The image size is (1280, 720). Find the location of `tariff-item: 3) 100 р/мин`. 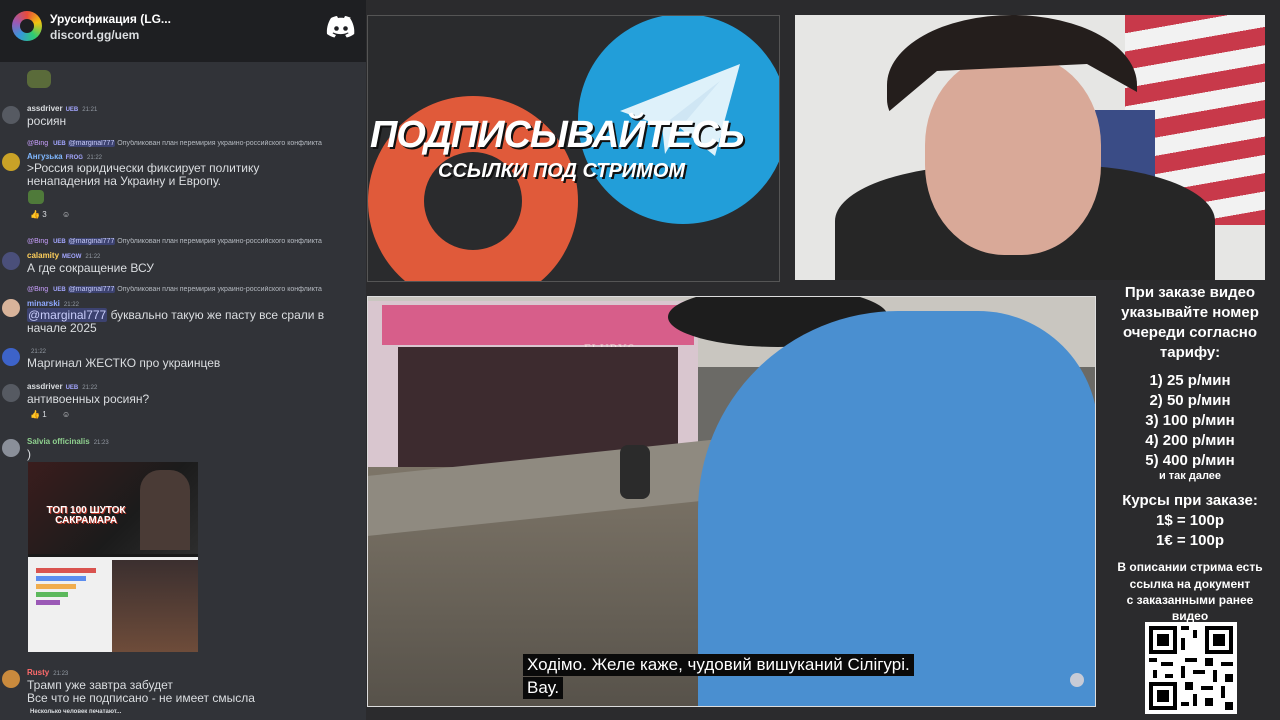

tariff-item: 3) 100 р/мин is located at coordinates (1190, 420).